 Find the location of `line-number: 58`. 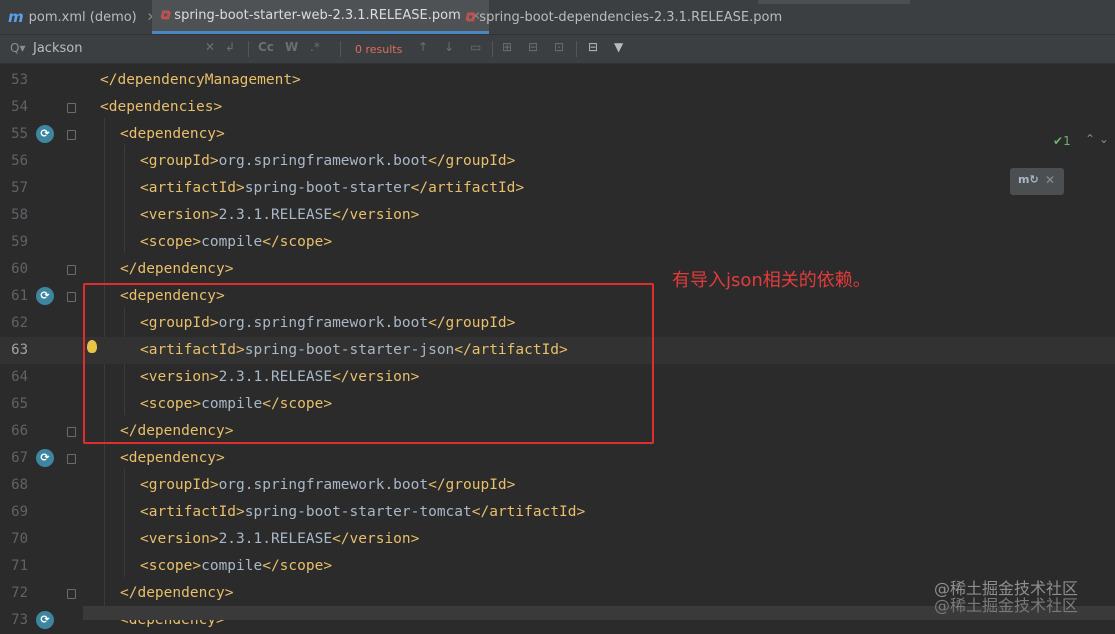

line-number: 58 is located at coordinates (19, 215).